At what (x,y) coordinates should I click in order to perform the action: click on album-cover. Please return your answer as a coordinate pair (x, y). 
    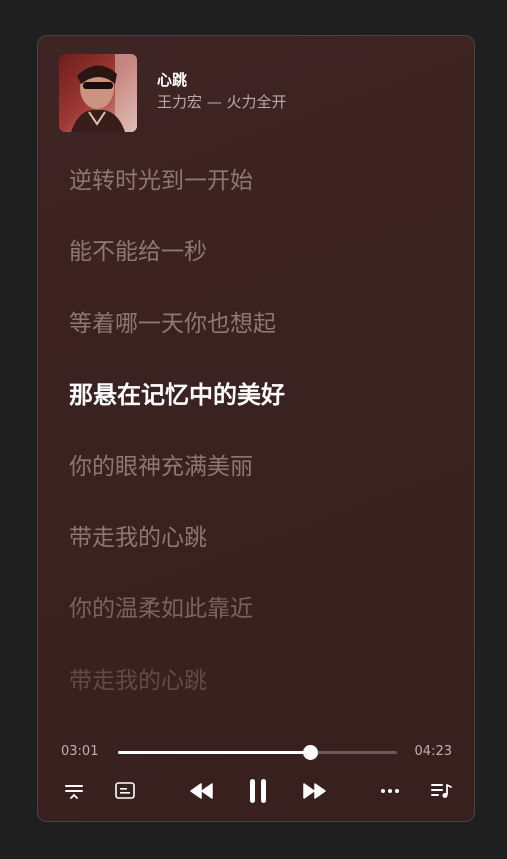
    Looking at the image, I should click on (98, 93).